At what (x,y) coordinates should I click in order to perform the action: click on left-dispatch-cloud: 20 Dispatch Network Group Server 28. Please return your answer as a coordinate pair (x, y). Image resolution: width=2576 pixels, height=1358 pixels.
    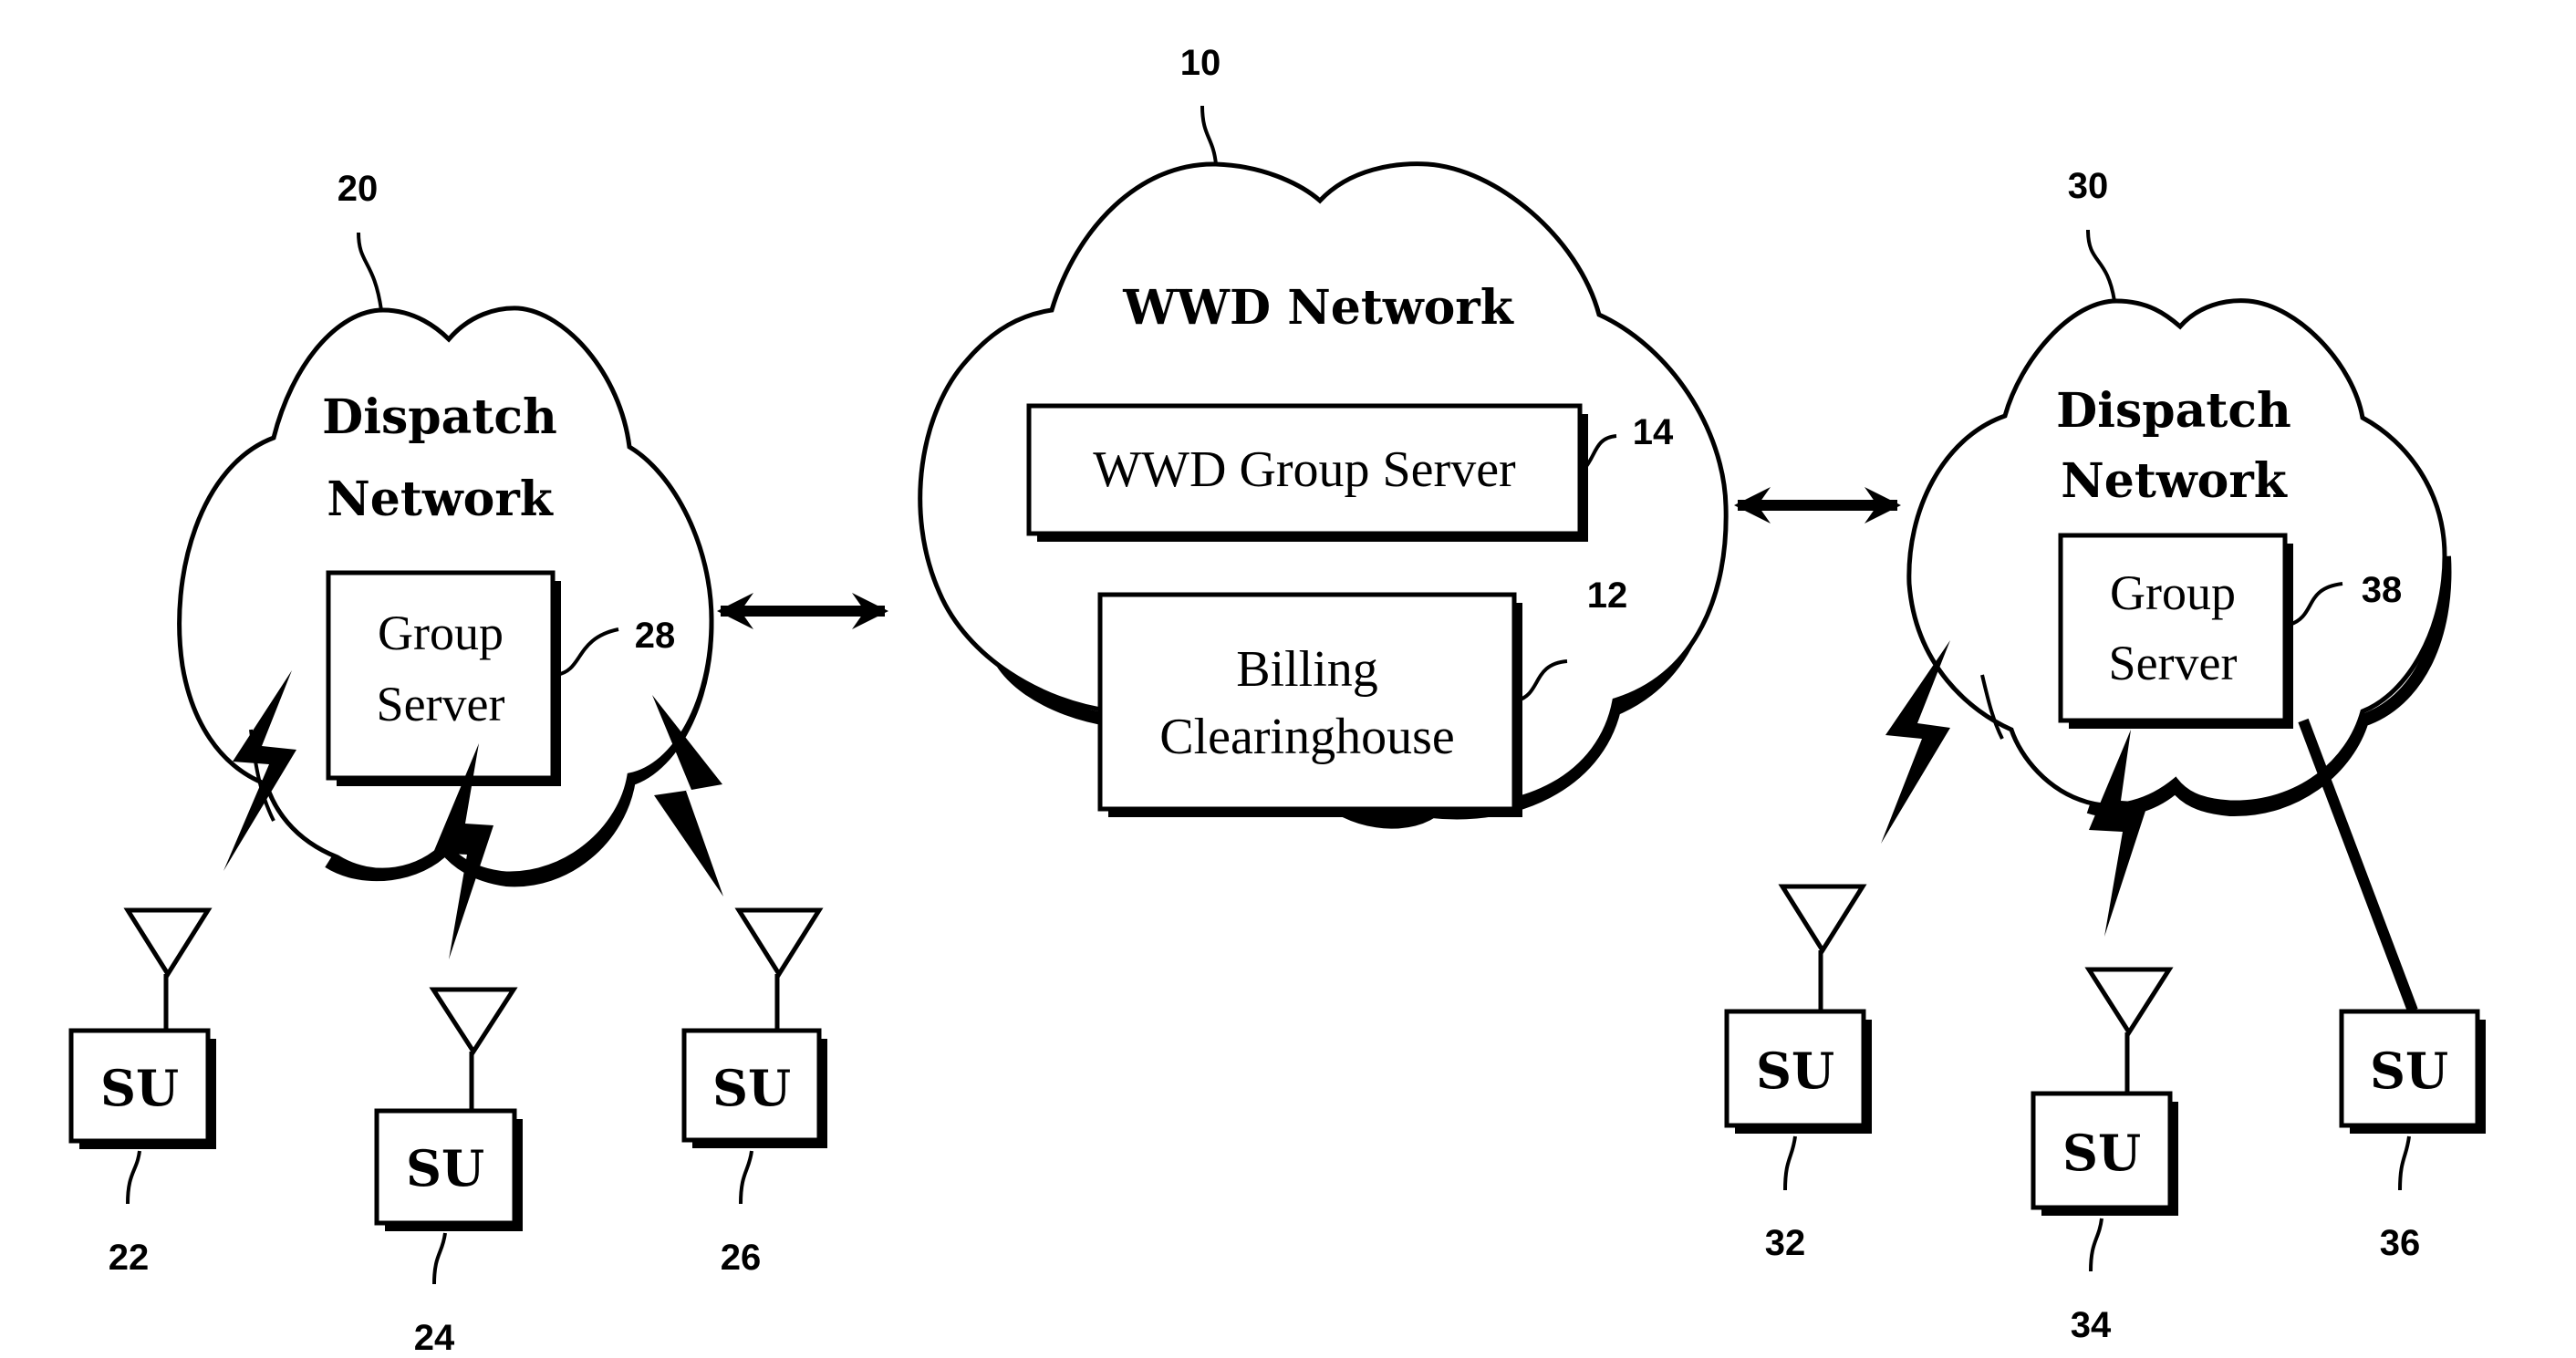
    Looking at the image, I should click on (445, 528).